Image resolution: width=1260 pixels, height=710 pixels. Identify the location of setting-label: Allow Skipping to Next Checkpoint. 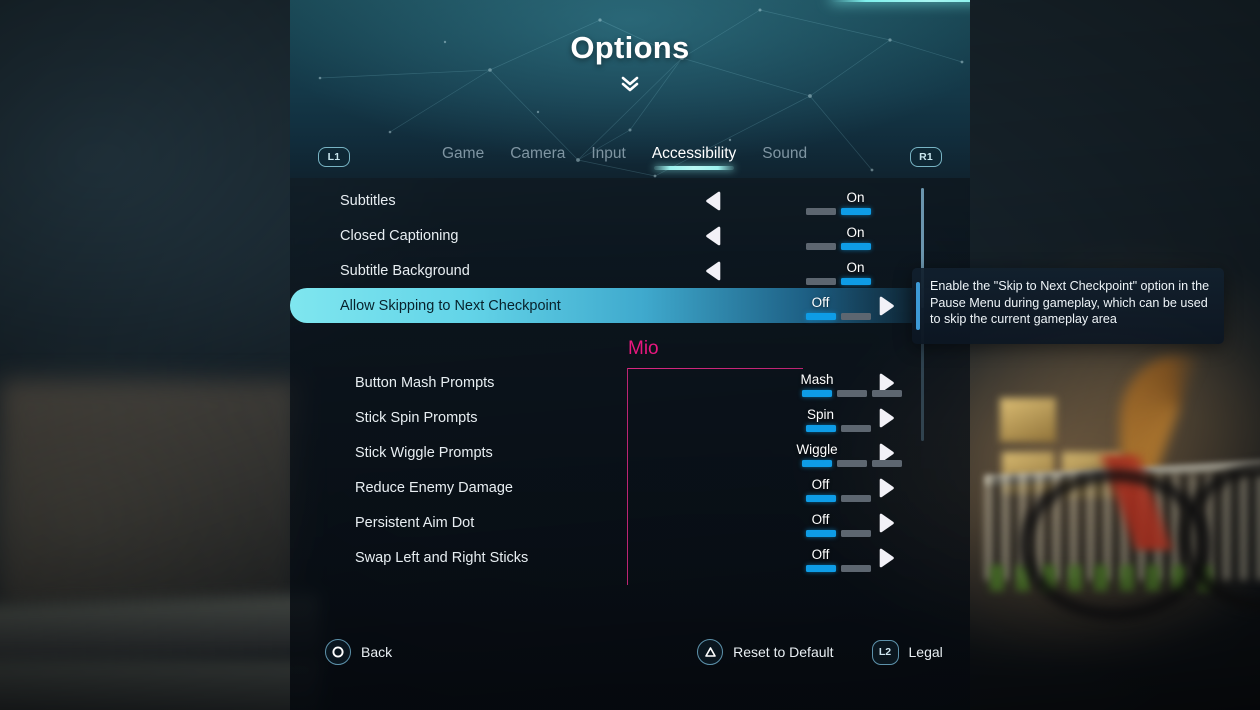
(450, 305).